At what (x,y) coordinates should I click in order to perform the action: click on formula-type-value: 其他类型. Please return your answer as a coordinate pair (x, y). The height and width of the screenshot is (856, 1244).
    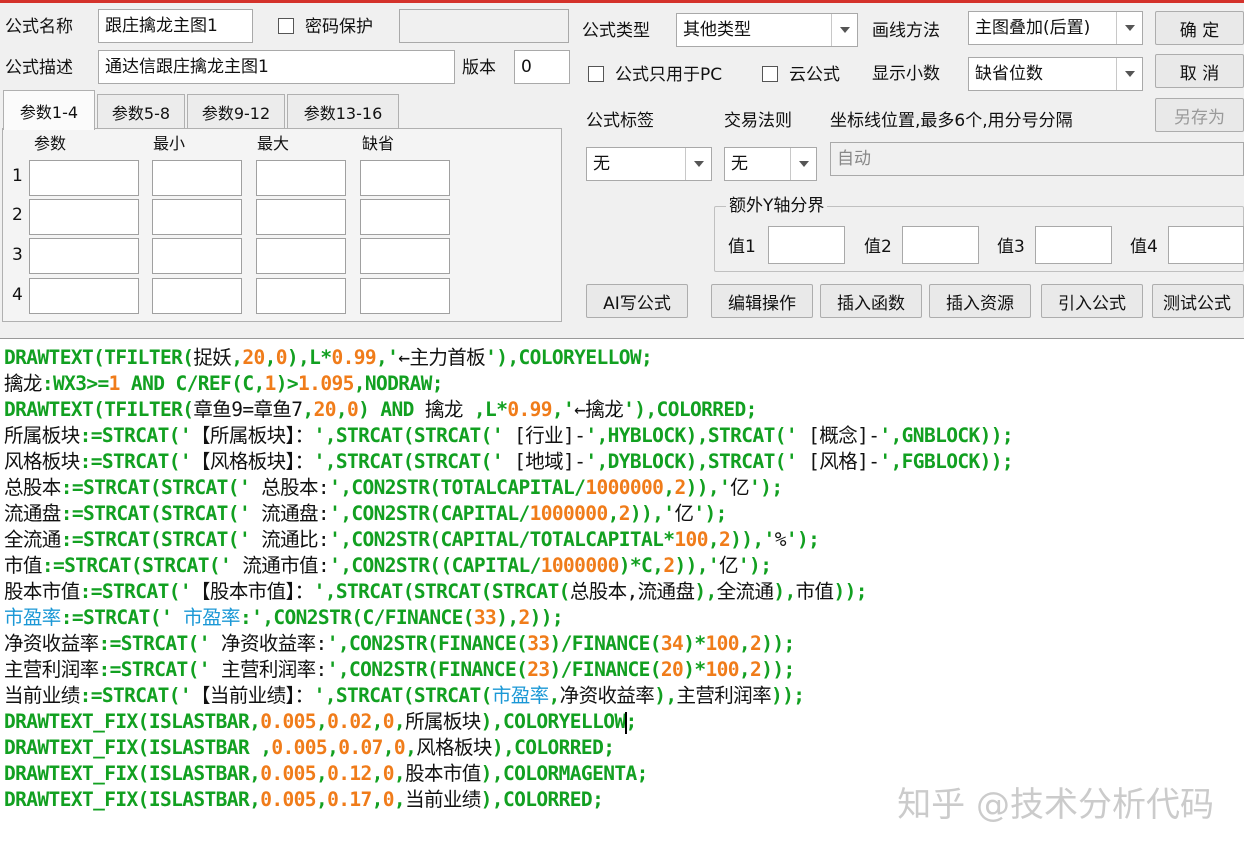
    Looking at the image, I should click on (717, 30).